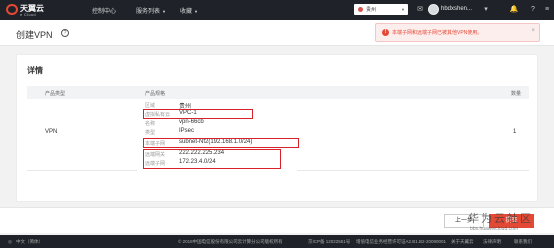  Describe the element at coordinates (433, 9) in the screenshot. I see `avatar` at that location.